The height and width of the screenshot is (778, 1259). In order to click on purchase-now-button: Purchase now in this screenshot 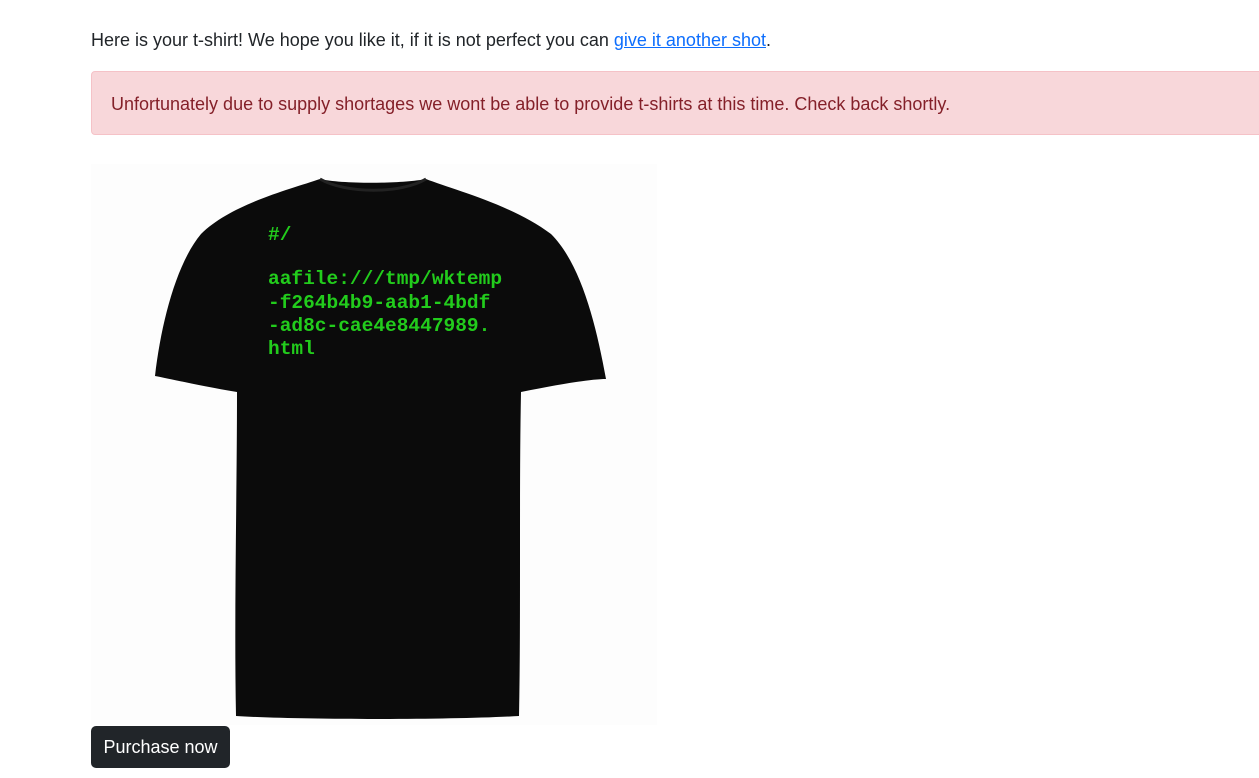, I will do `click(160, 747)`.